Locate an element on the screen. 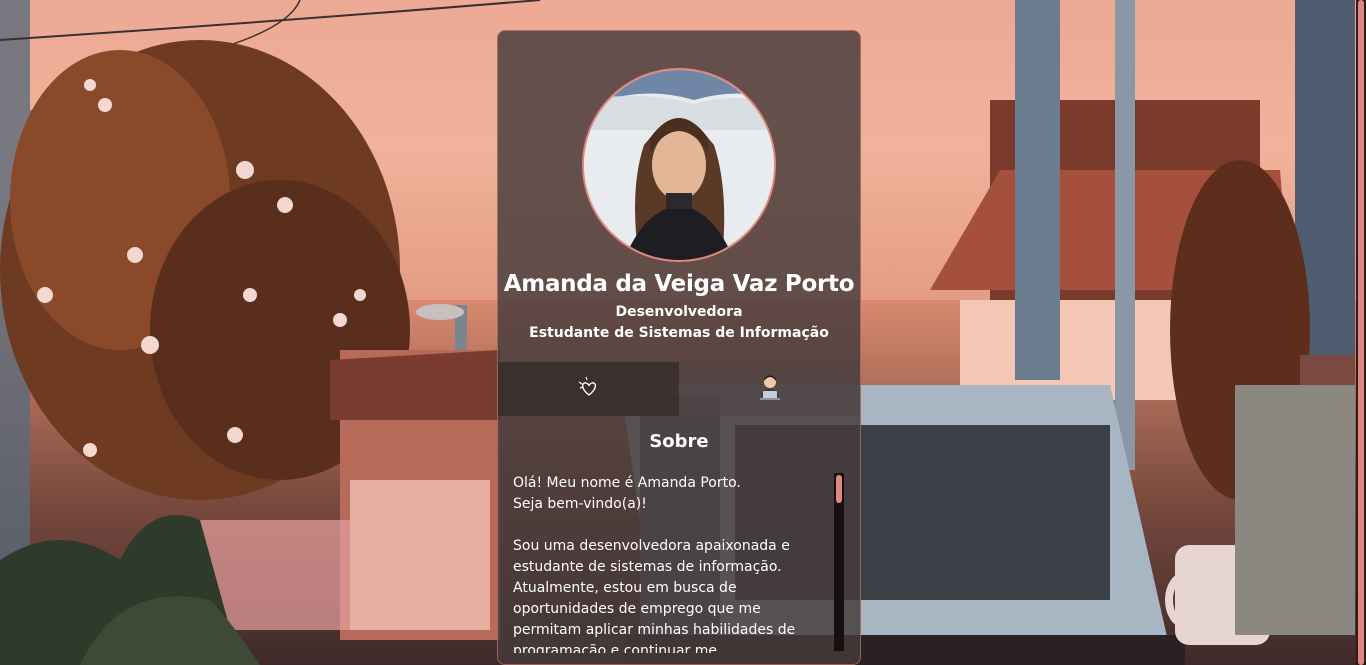 This screenshot has width=1366, height=665. profile-role: Desenvolvedora is located at coordinates (679, 312).